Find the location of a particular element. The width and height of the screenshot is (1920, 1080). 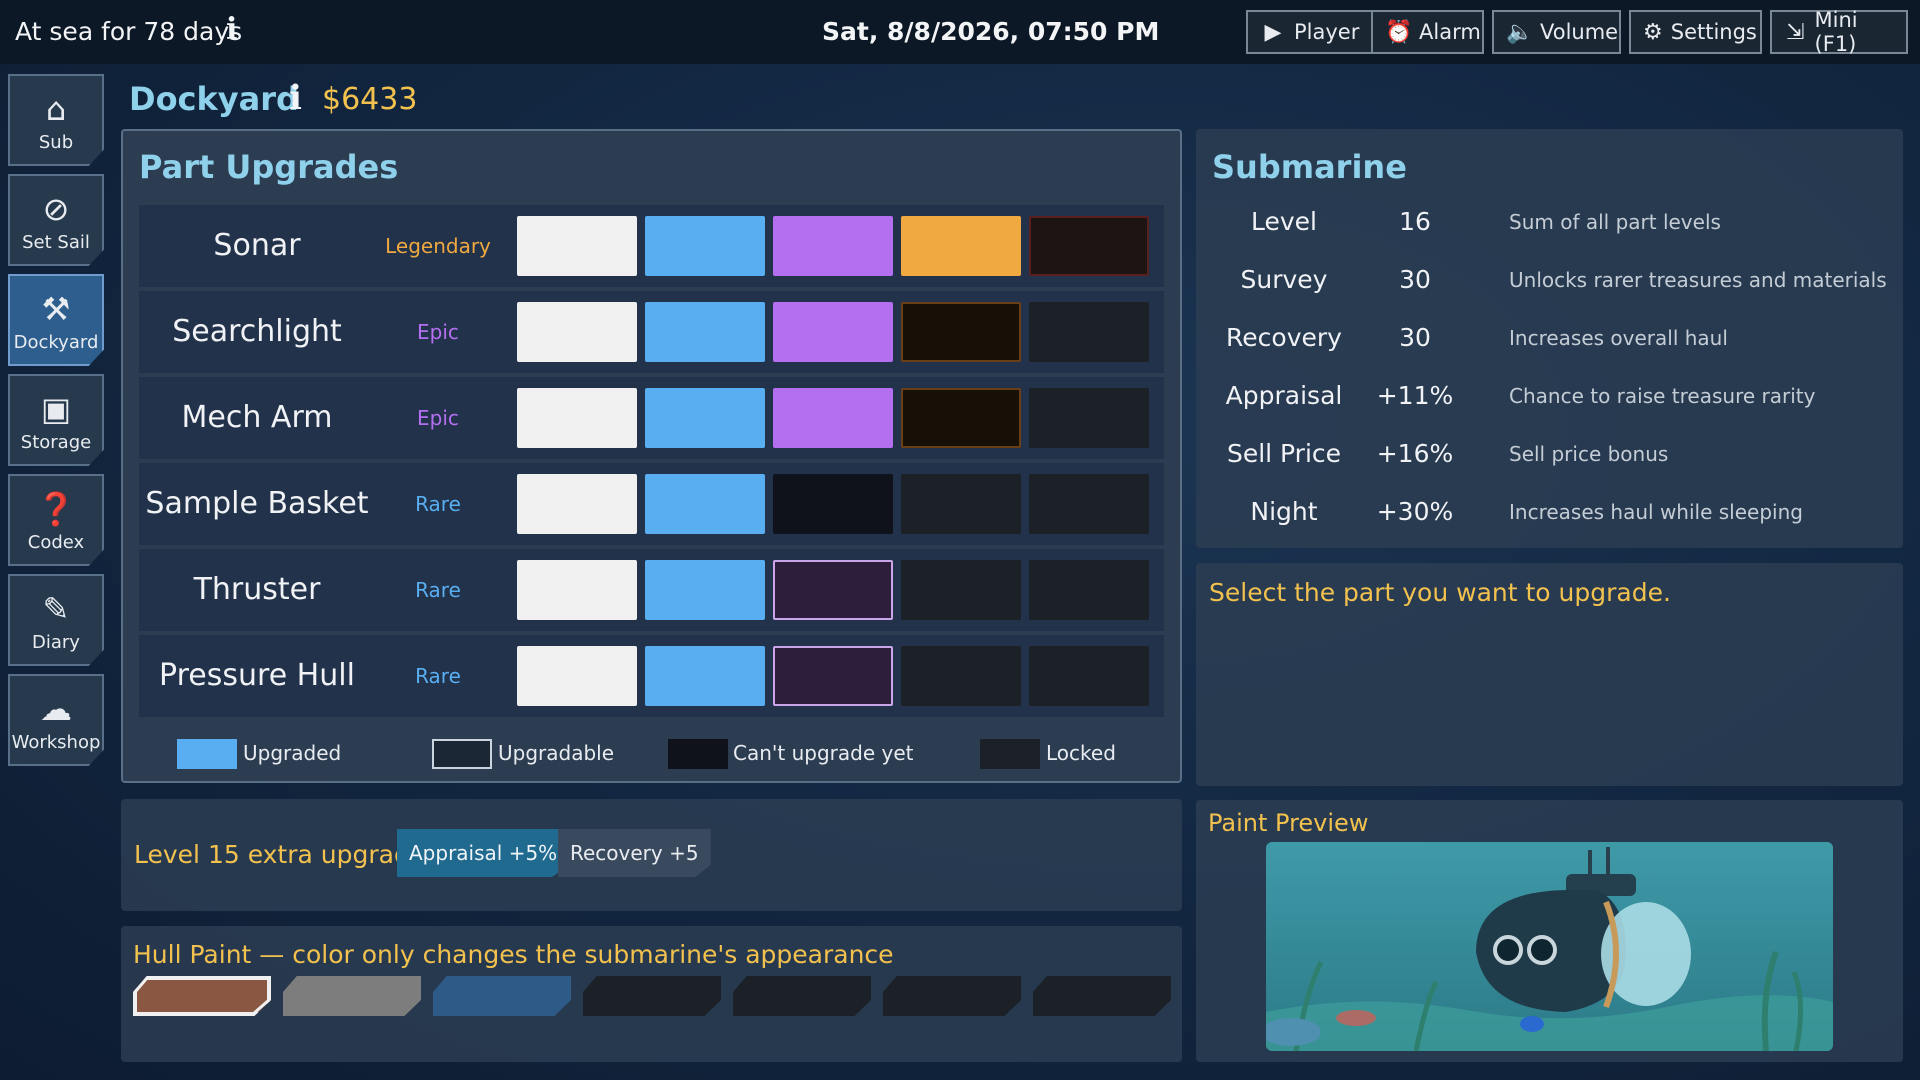

part-row: Mech Arm Epic is located at coordinates (651, 418).